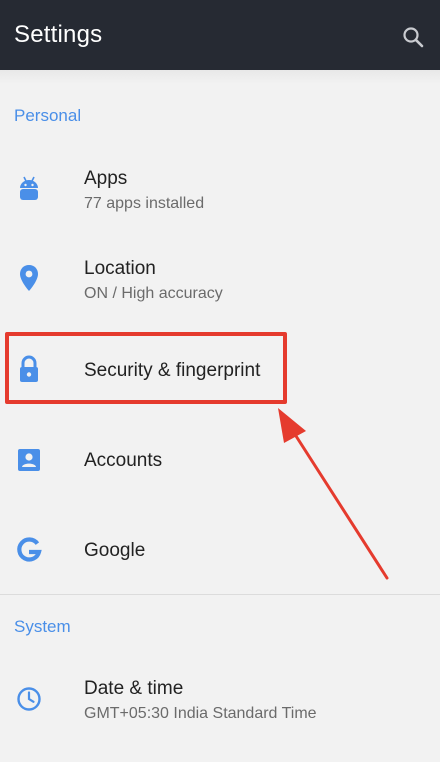  I want to click on app-bar: Settings, so click(220, 35).